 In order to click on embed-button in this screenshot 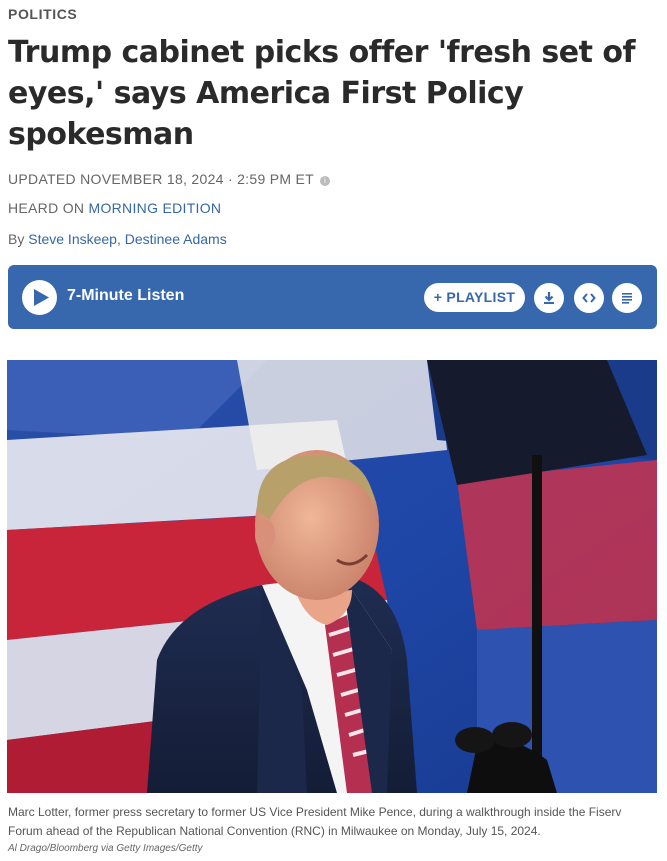, I will do `click(589, 298)`.